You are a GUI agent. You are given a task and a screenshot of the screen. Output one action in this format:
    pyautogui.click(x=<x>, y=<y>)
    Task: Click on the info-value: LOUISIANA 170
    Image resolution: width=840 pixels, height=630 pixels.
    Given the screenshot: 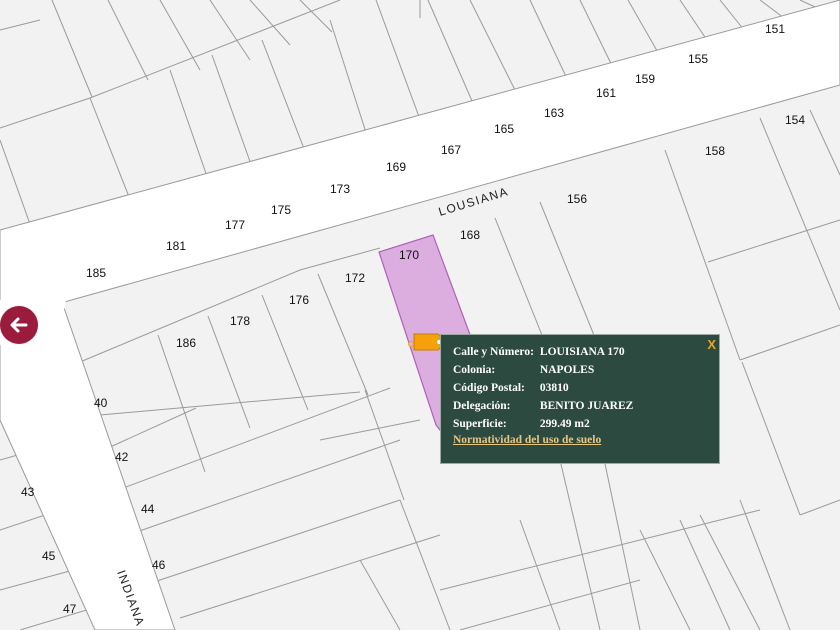 What is the action you would take?
    pyautogui.click(x=582, y=352)
    